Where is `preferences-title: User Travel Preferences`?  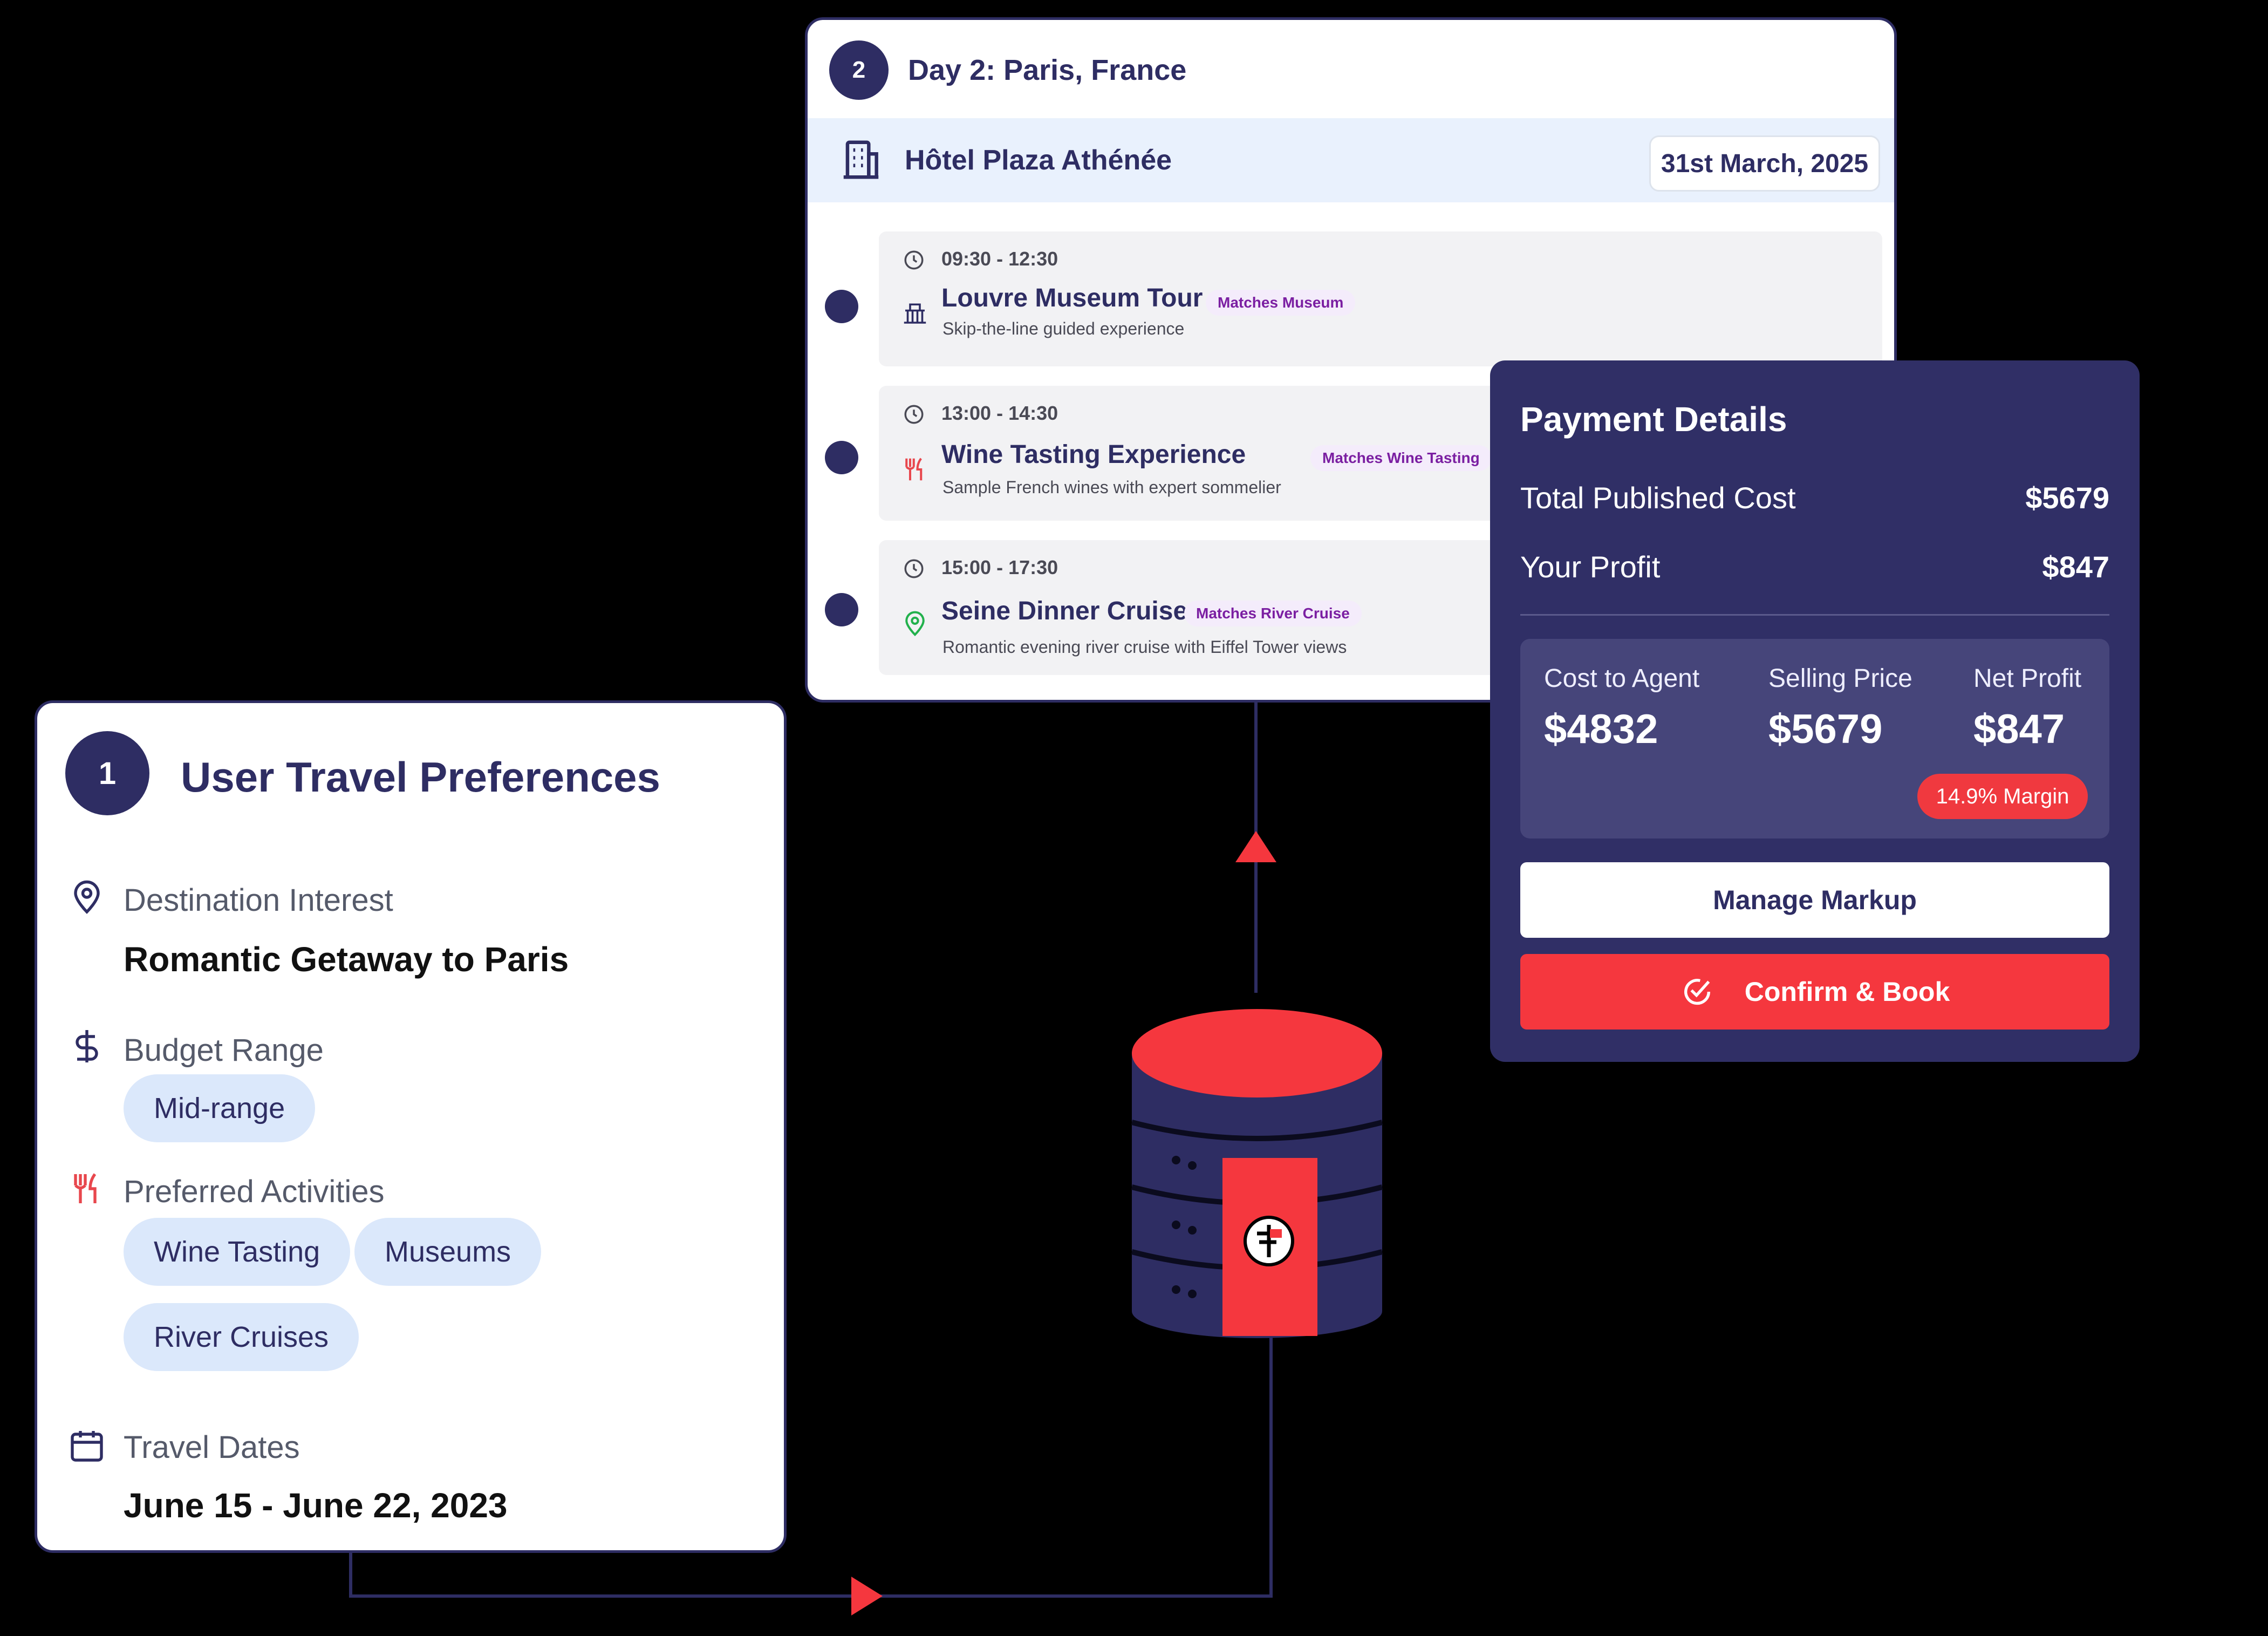
preferences-title: User Travel Preferences is located at coordinates (420, 777).